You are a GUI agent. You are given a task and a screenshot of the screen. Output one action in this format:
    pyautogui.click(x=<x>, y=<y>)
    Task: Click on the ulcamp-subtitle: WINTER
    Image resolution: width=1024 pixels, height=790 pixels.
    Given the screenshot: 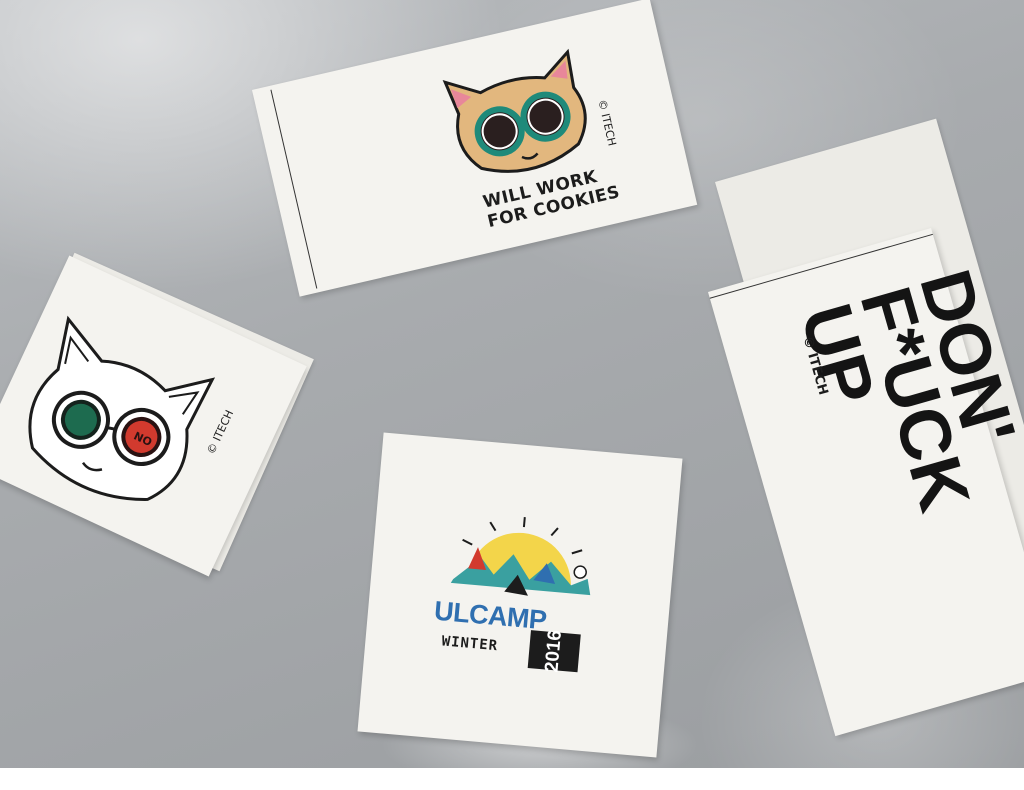 What is the action you would take?
    pyautogui.click(x=469, y=644)
    